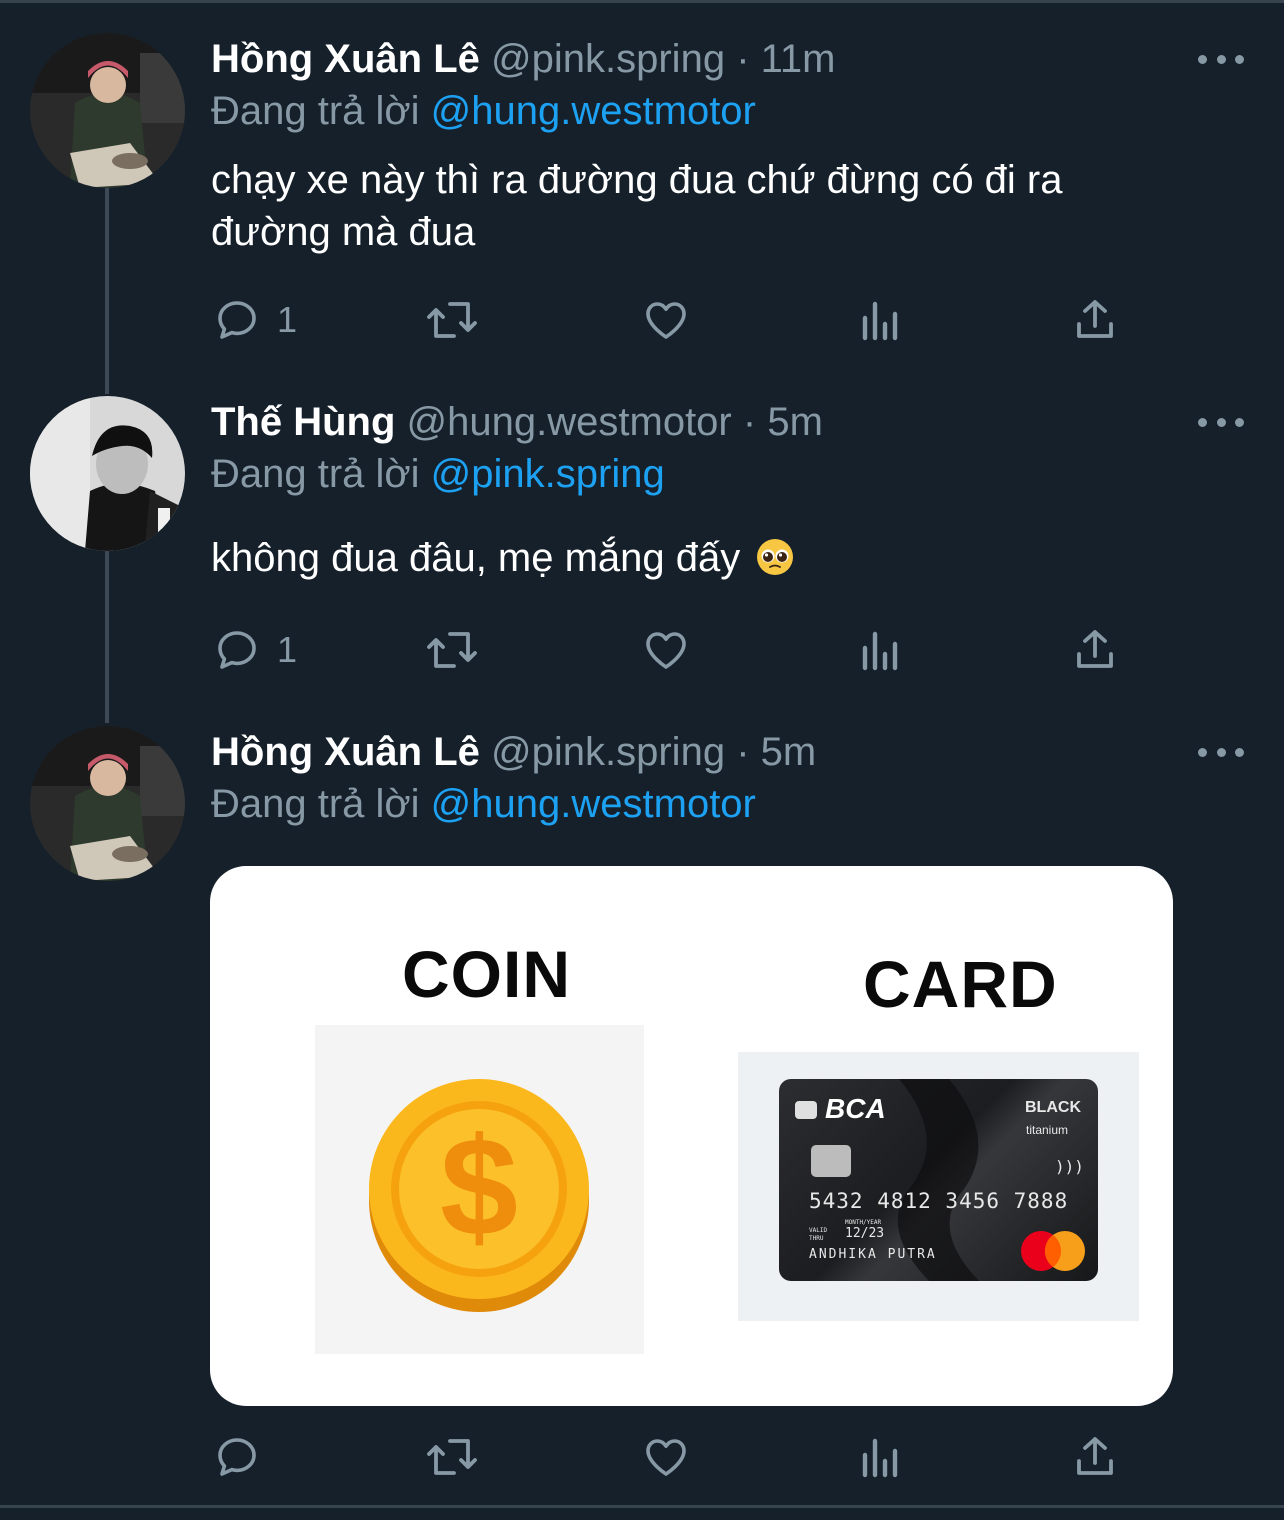 The height and width of the screenshot is (1520, 1284). I want to click on tweet-text-line: đường mà đua, so click(343, 232).